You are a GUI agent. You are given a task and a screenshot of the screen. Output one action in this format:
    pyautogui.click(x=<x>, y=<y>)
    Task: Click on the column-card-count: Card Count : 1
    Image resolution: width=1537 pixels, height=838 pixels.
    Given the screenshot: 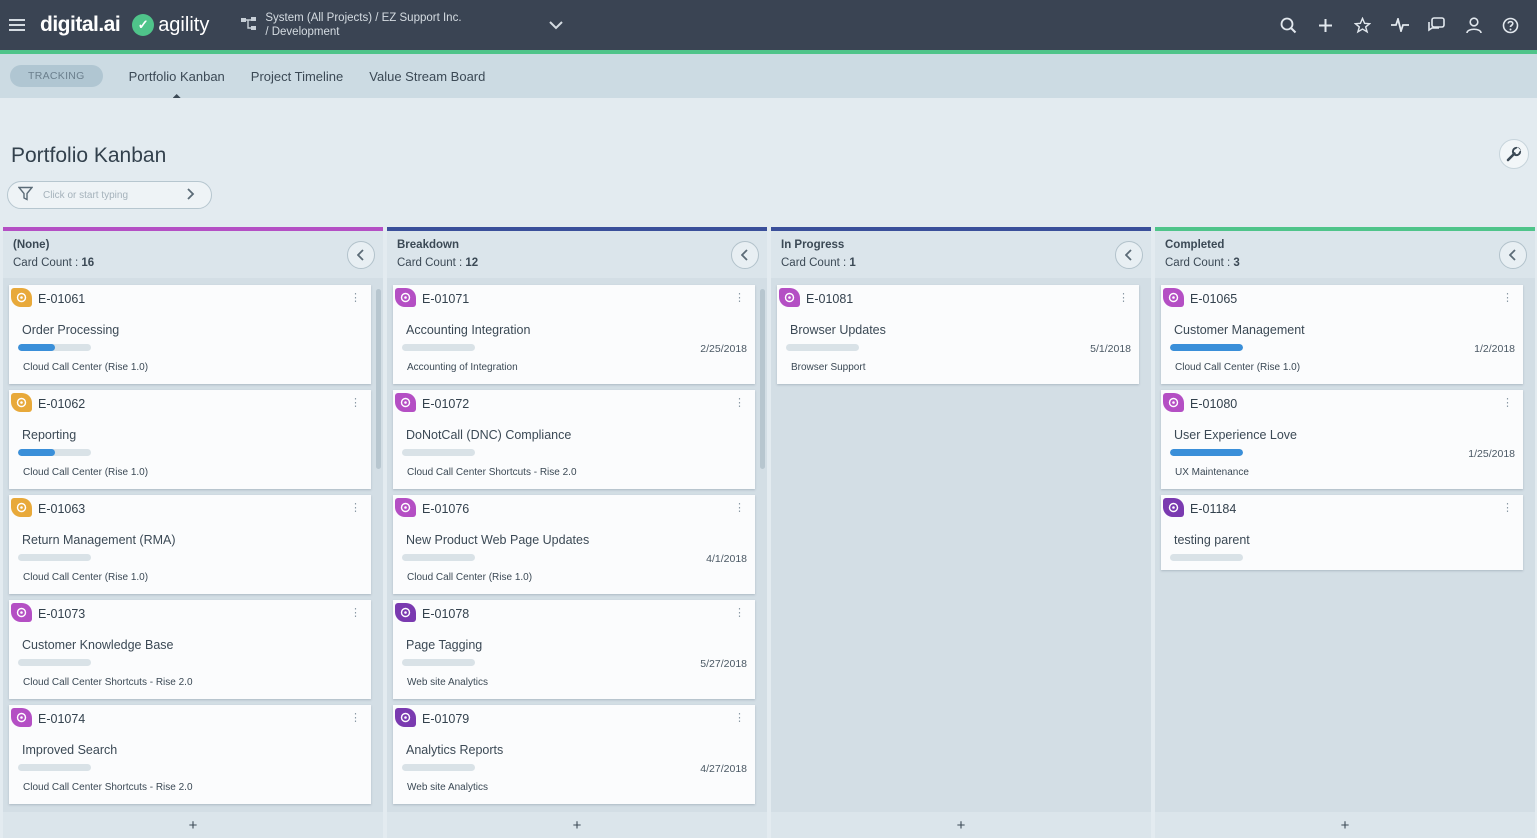 What is the action you would take?
    pyautogui.click(x=961, y=263)
    